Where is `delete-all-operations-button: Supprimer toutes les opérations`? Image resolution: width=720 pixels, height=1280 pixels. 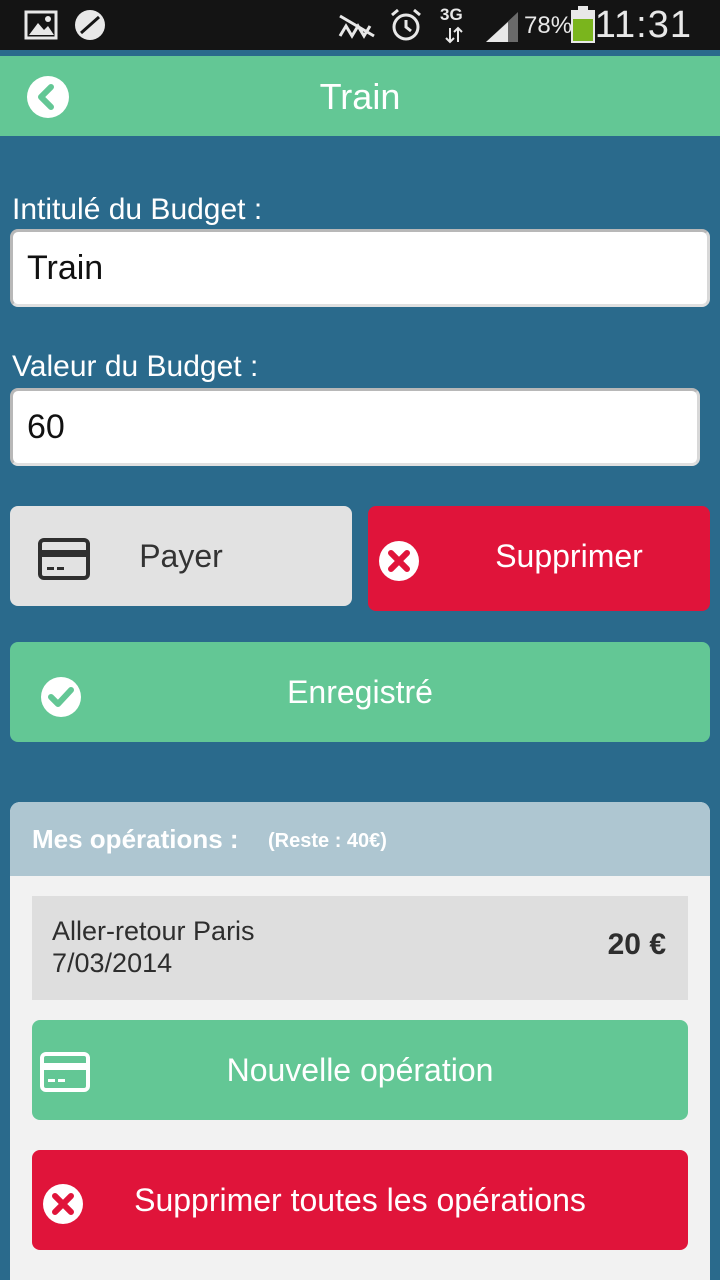
delete-all-operations-button: Supprimer toutes les opérations is located at coordinates (360, 1200).